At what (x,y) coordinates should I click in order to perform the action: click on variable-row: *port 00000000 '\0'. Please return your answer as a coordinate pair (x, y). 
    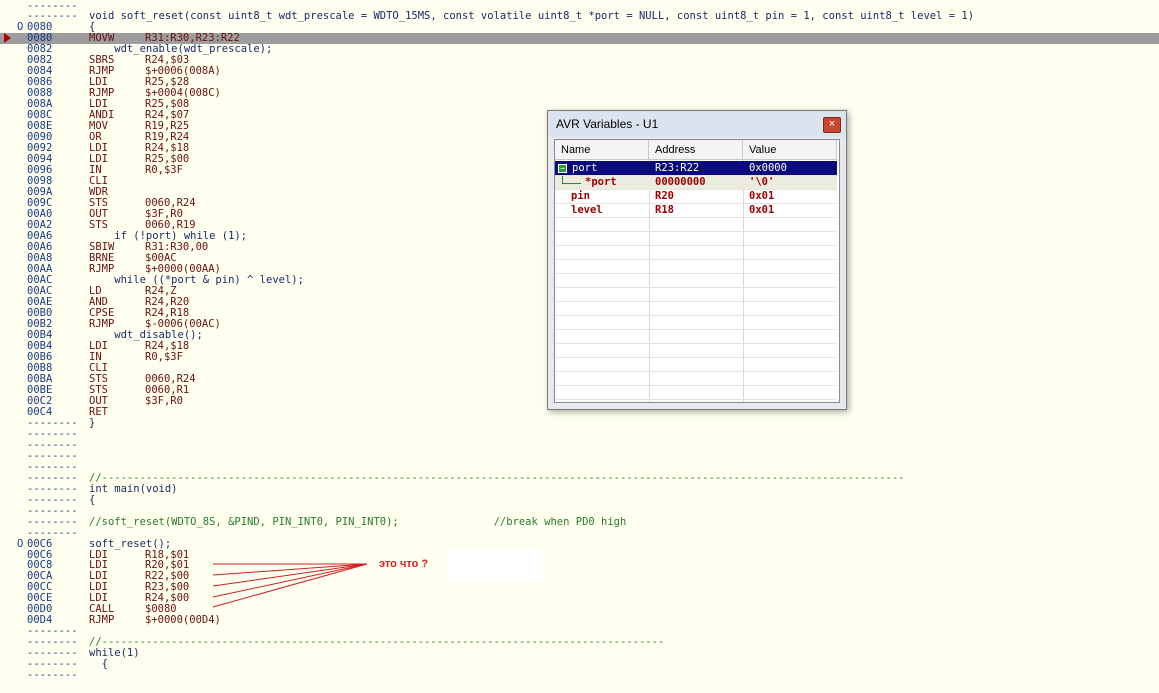
    Looking at the image, I should click on (696, 182).